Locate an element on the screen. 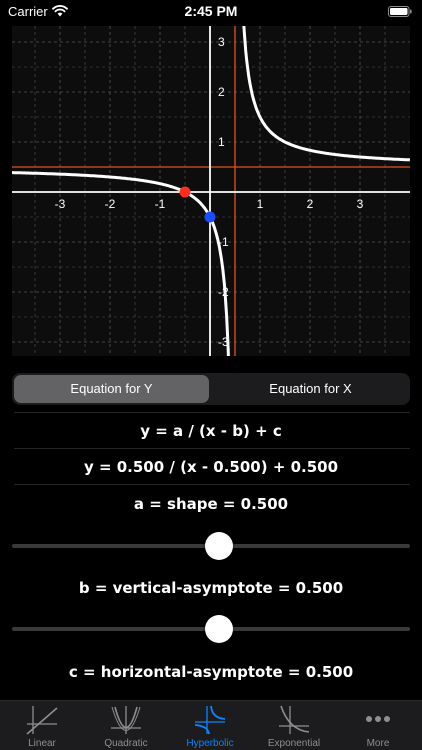 Image resolution: width=422 pixels, height=750 pixels. y-intercept-point is located at coordinates (210, 217).